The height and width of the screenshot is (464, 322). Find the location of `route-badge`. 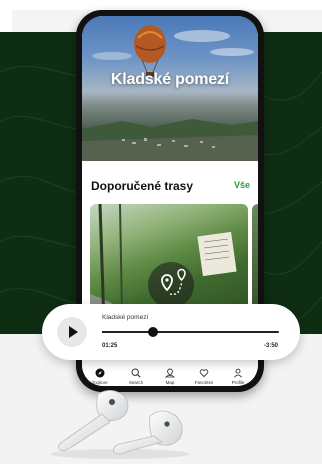

route-badge is located at coordinates (171, 285).